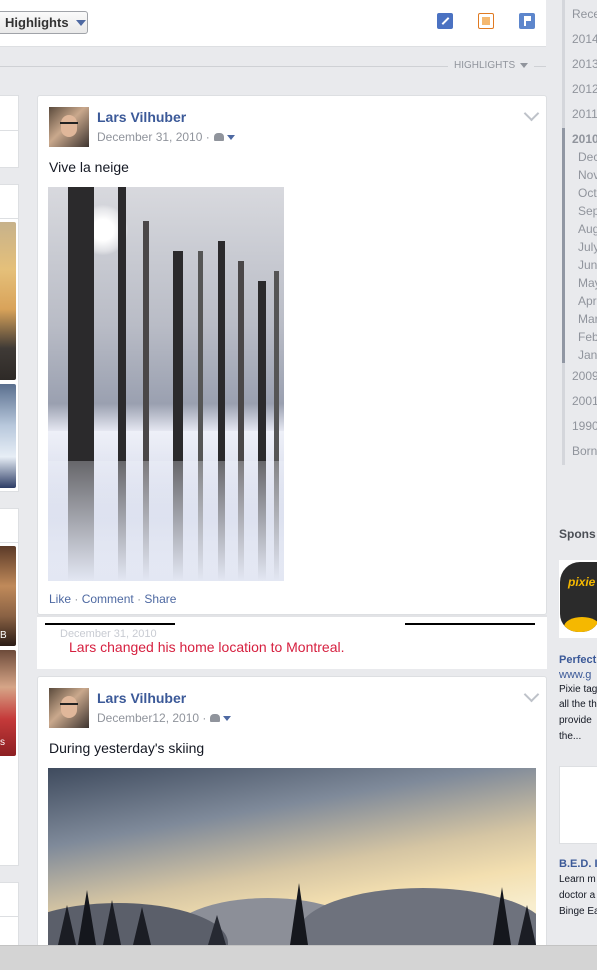 Image resolution: width=597 pixels, height=970 pixels. What do you see at coordinates (577, 534) in the screenshot?
I see `sponsored-heading: Spons` at bounding box center [577, 534].